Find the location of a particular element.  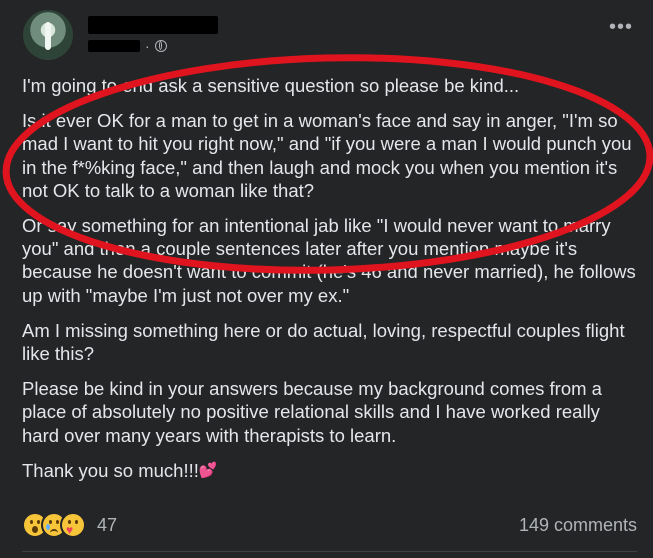

more-options-button: ••• is located at coordinates (621, 28).